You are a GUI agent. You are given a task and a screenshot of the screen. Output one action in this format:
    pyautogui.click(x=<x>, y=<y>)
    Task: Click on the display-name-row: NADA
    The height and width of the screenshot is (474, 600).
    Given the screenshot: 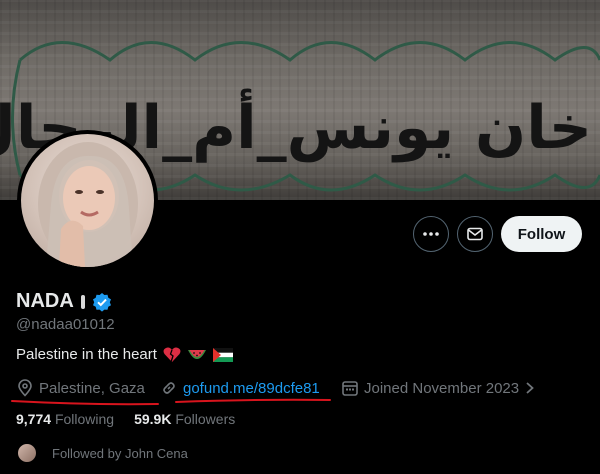 What is the action you would take?
    pyautogui.click(x=64, y=301)
    